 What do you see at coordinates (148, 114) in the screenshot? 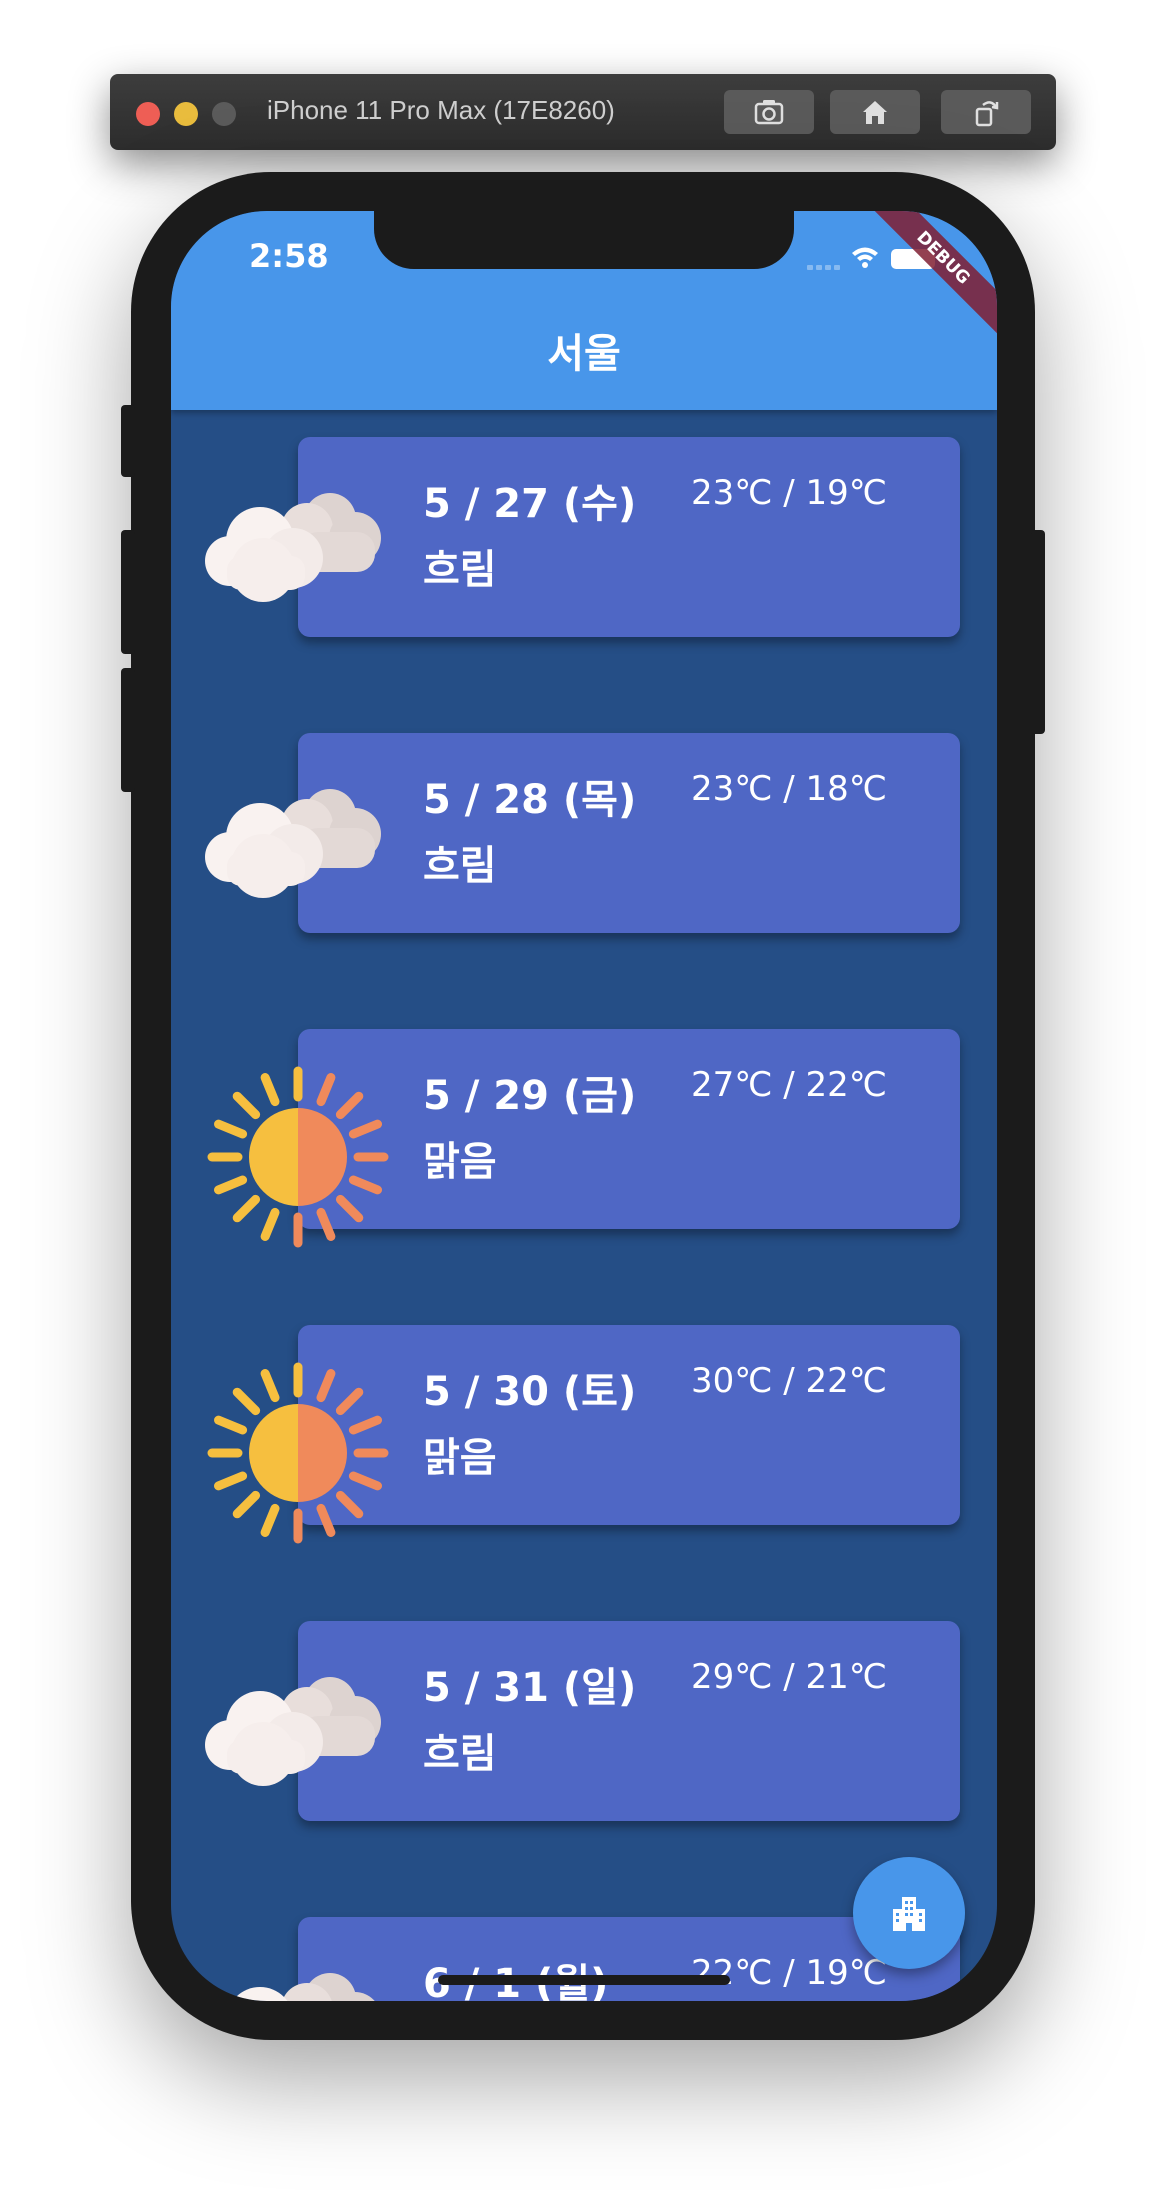
I see `close-window-button` at bounding box center [148, 114].